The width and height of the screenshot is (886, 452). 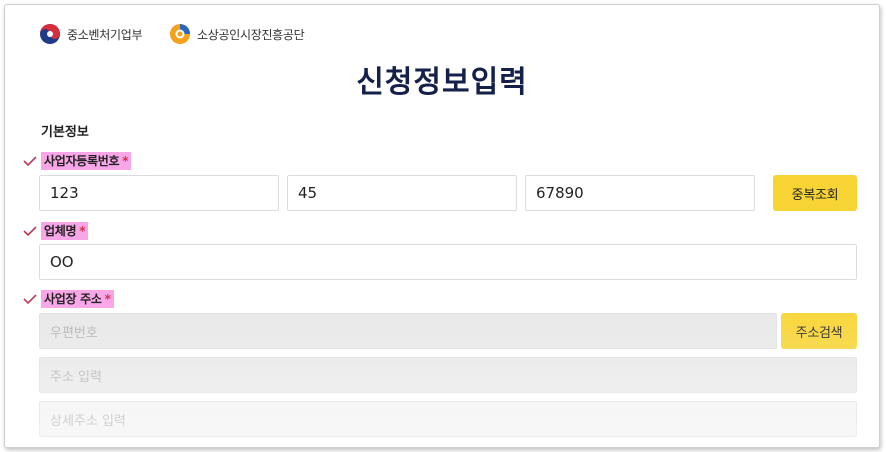 I want to click on address-label-row: 사업장 주소 *, so click(x=68, y=299).